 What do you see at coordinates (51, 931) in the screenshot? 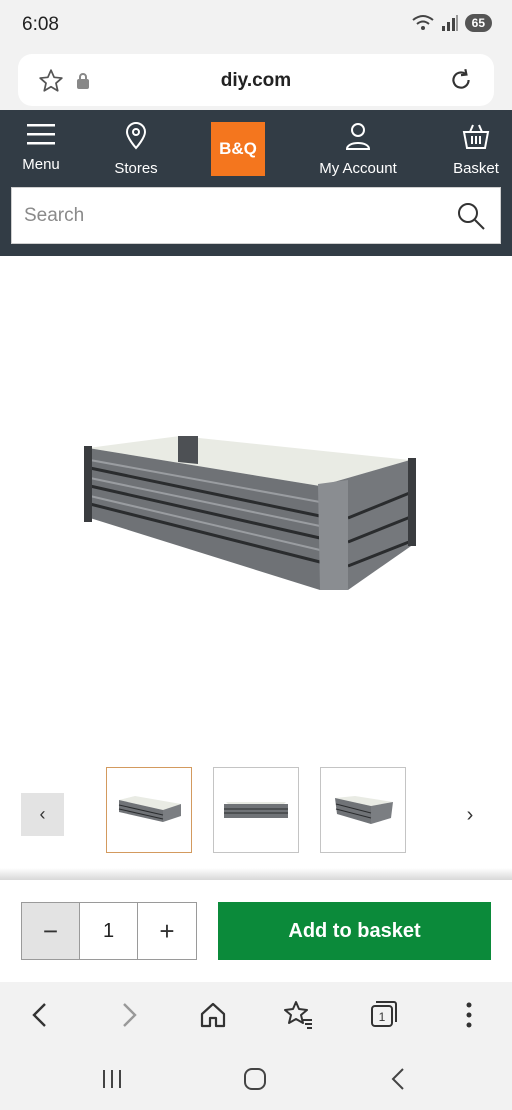
I see `quantity-decrease-button: −` at bounding box center [51, 931].